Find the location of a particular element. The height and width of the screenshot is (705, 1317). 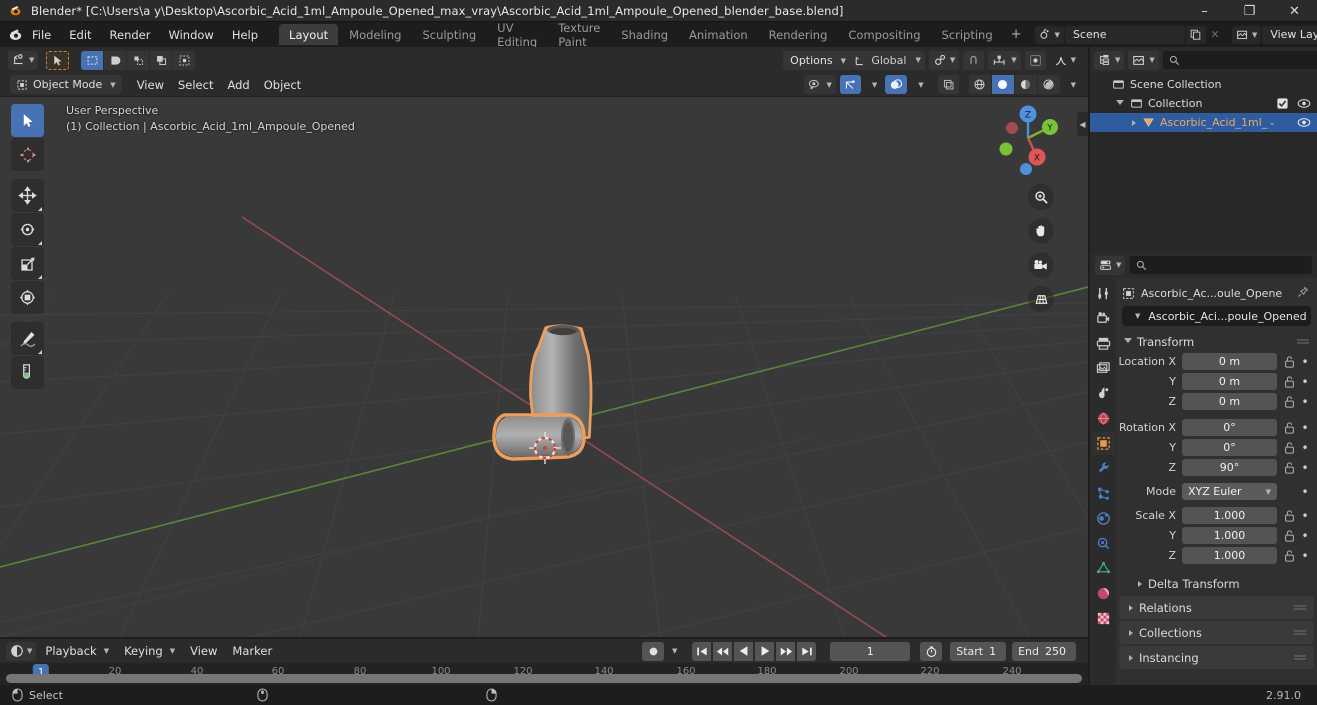

constraints-tab is located at coordinates (1103, 543).